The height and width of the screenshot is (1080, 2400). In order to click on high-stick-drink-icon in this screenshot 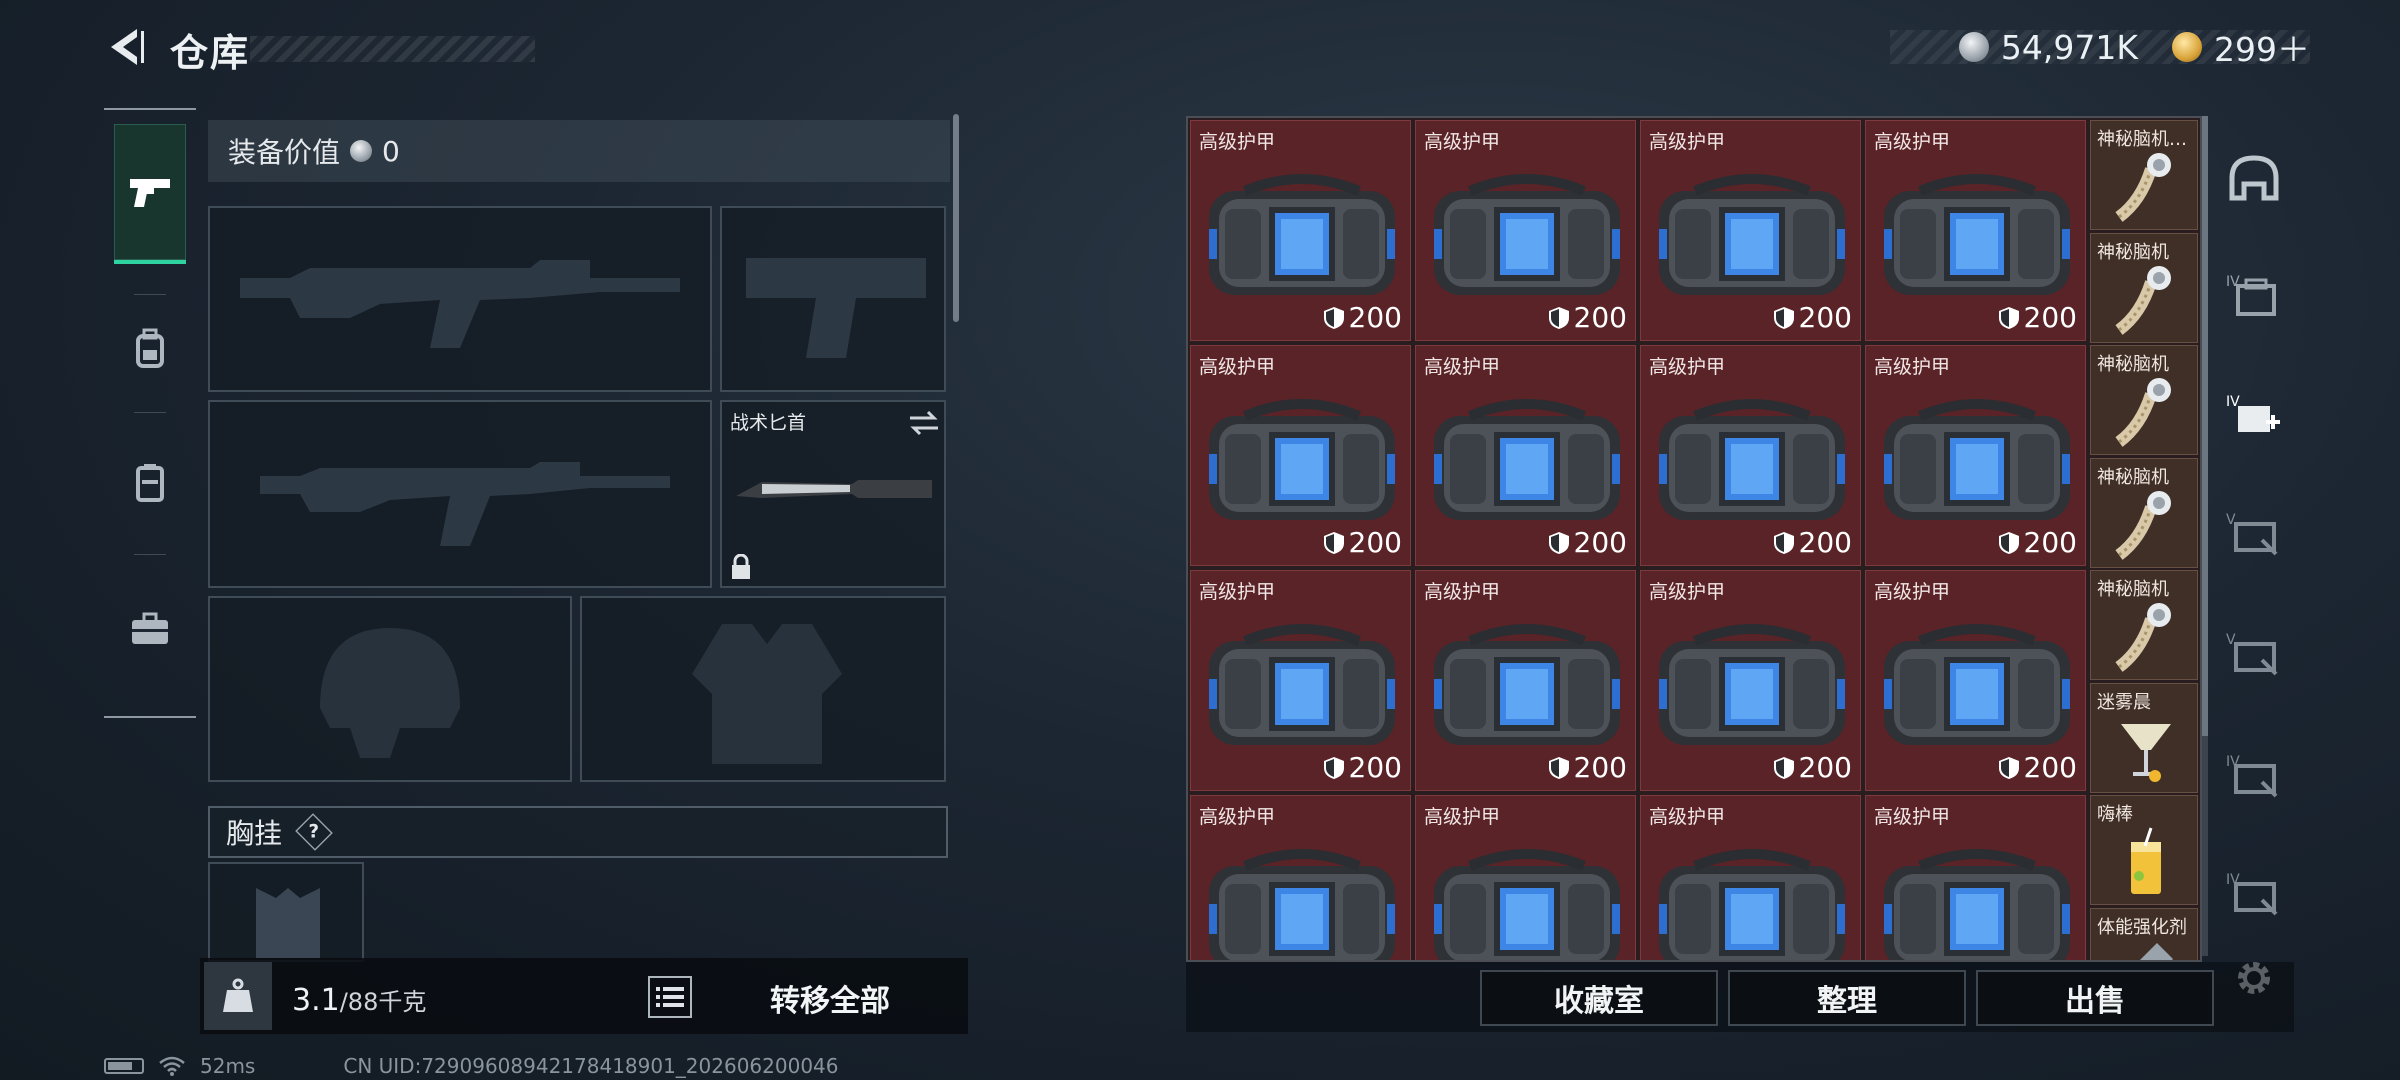, I will do `click(2146, 860)`.